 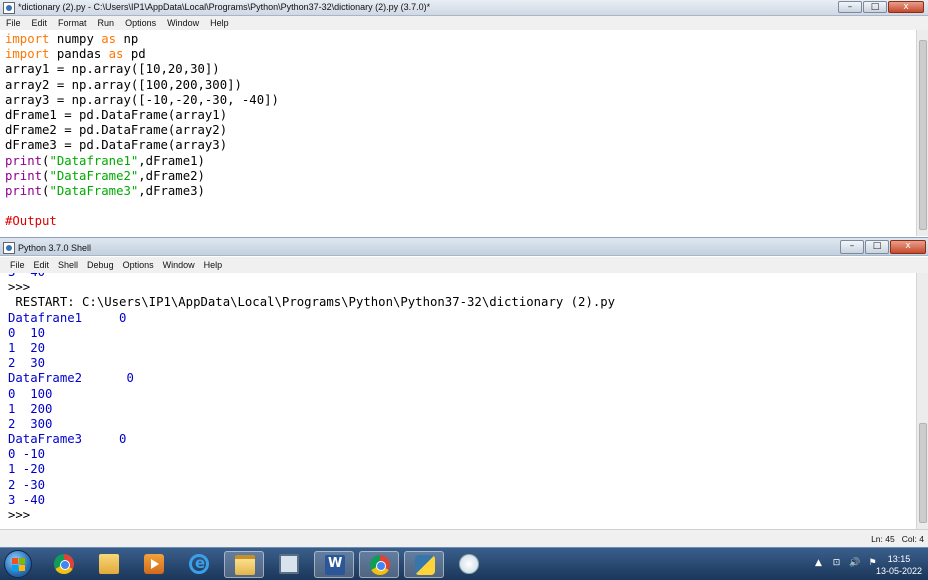 I want to click on shell-line: 2 30, so click(x=27, y=363).